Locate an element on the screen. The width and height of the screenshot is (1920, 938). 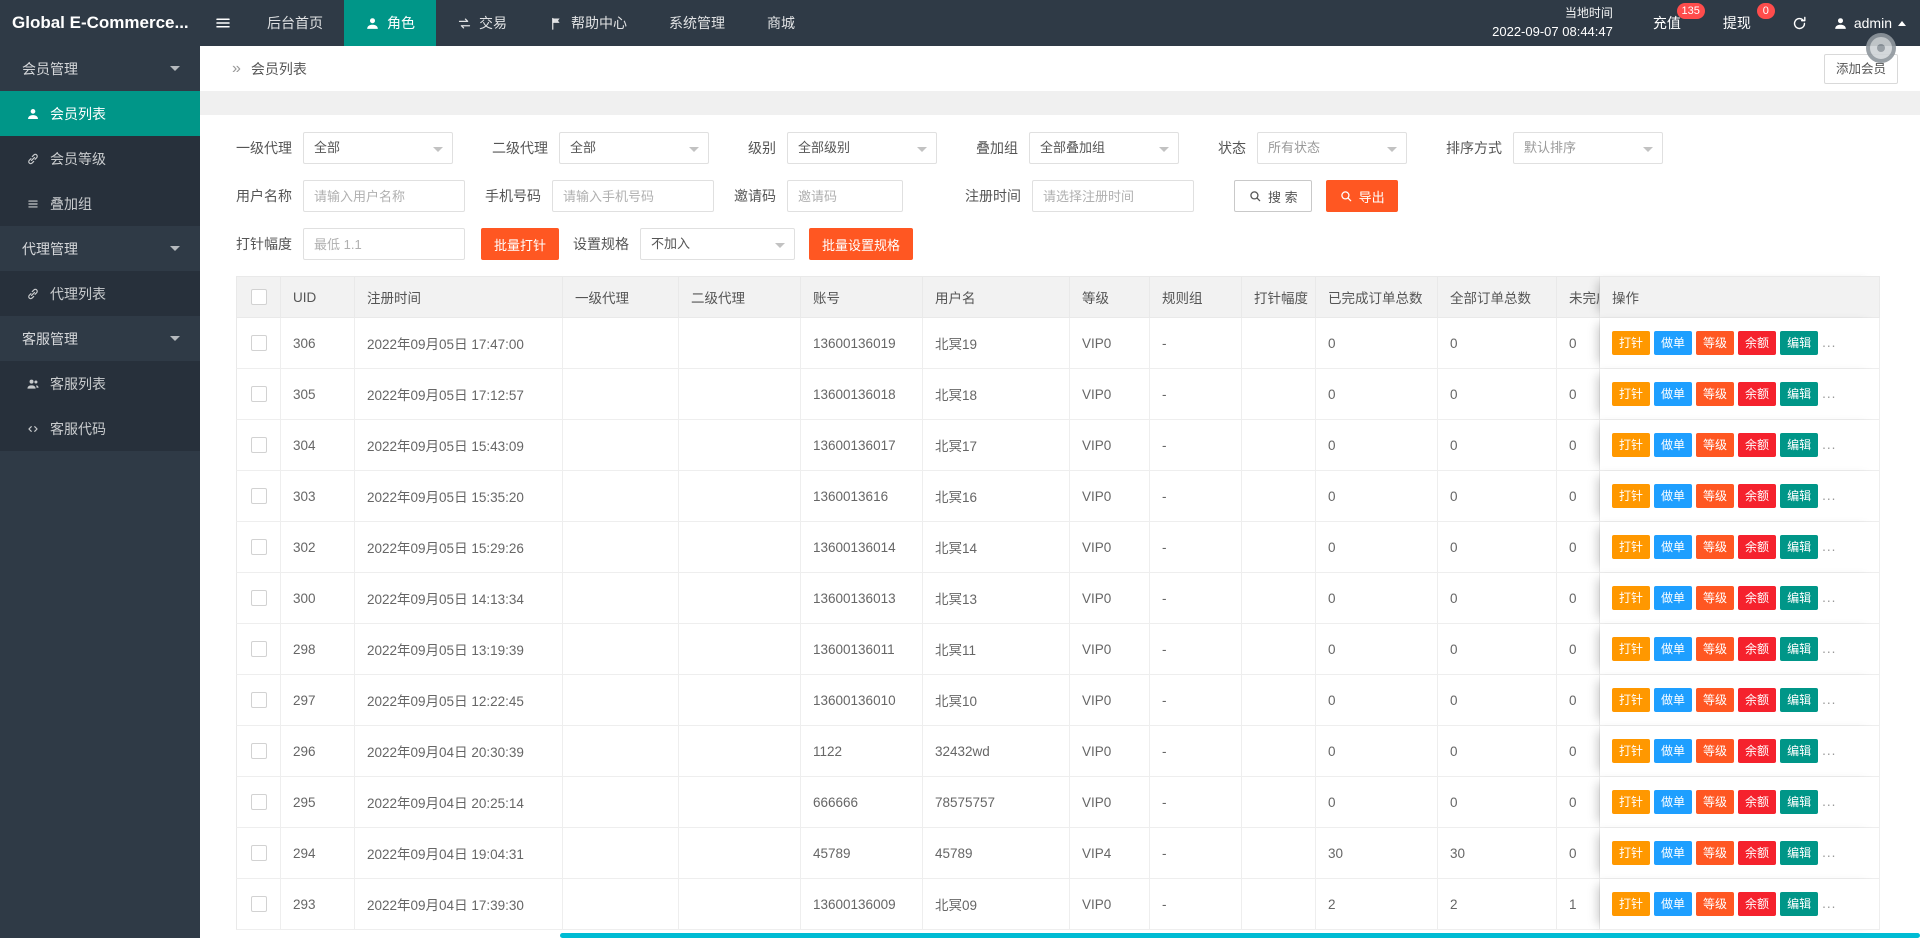
invite-code-input is located at coordinates (845, 196).